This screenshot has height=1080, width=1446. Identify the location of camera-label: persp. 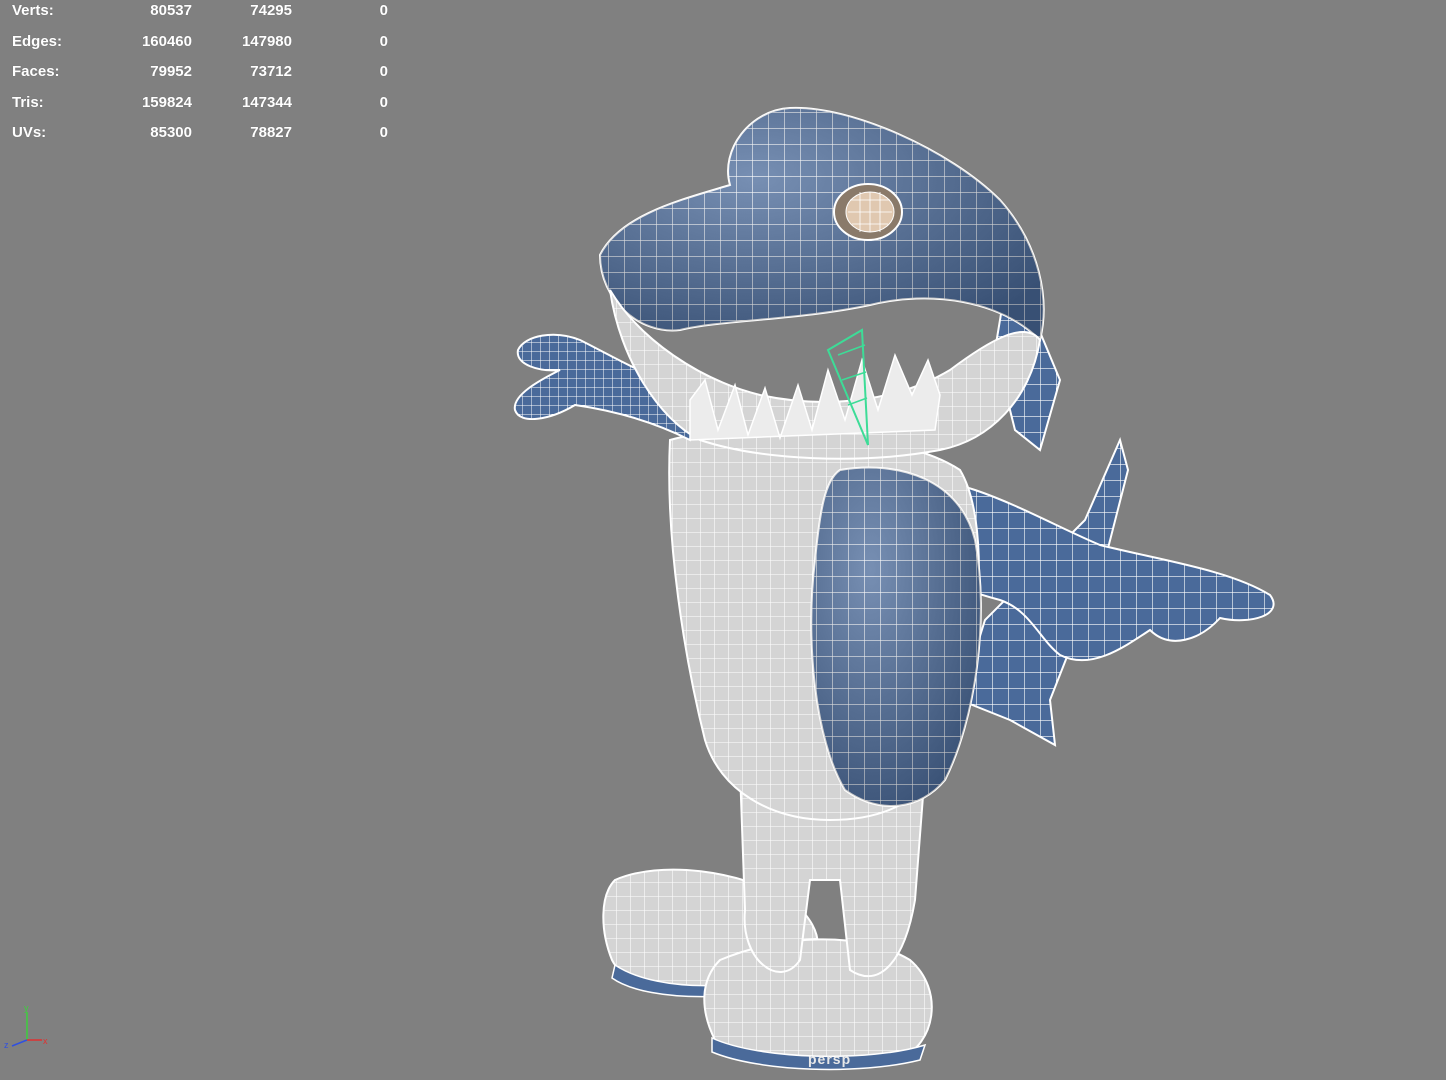
(830, 1059).